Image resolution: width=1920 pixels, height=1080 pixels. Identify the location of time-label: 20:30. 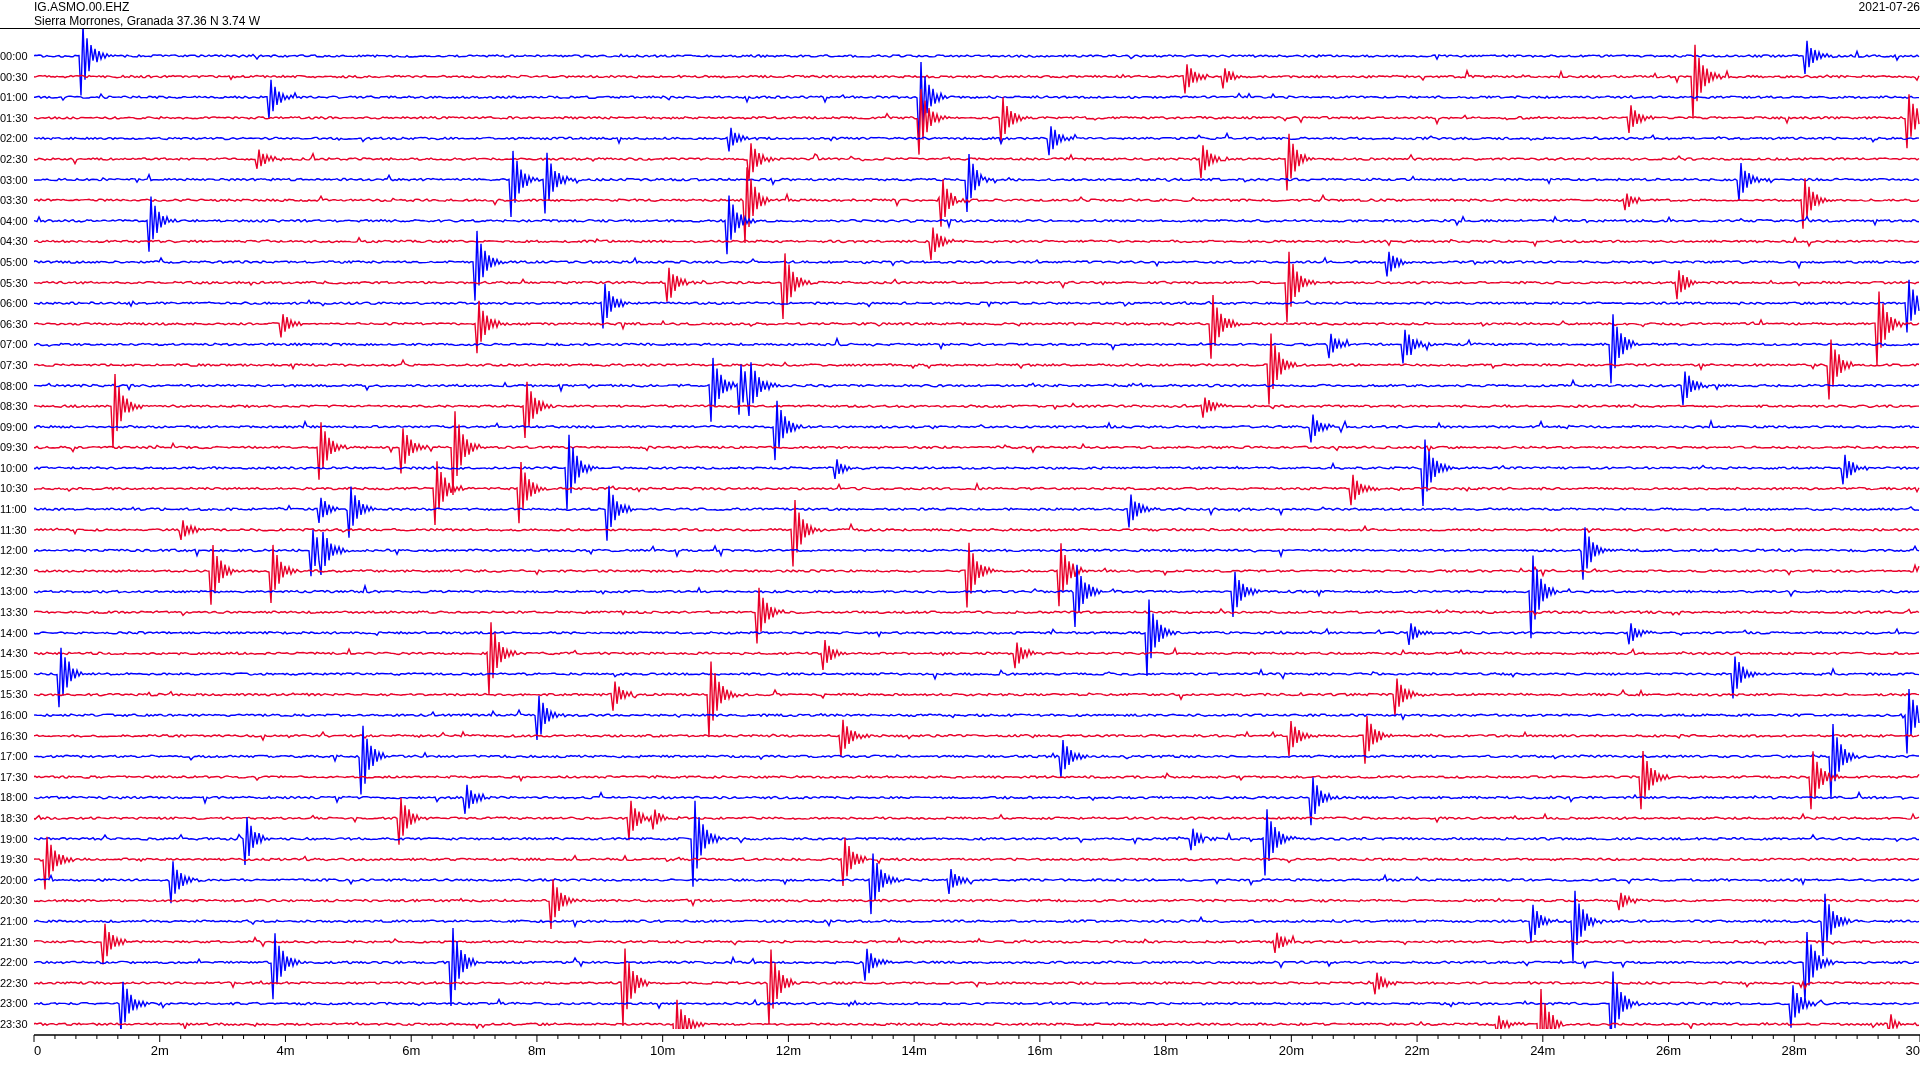
(14, 901).